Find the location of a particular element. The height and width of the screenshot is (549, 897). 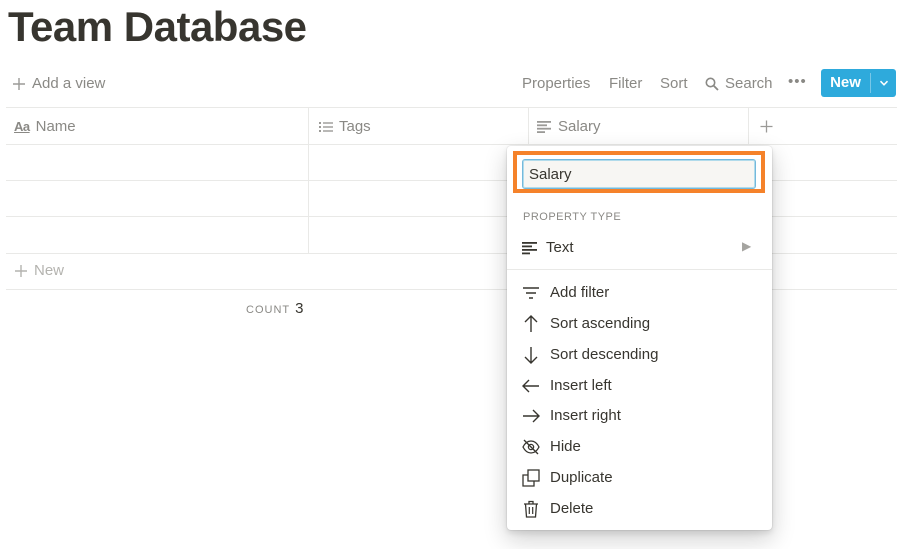

add-column-button is located at coordinates (766, 126).